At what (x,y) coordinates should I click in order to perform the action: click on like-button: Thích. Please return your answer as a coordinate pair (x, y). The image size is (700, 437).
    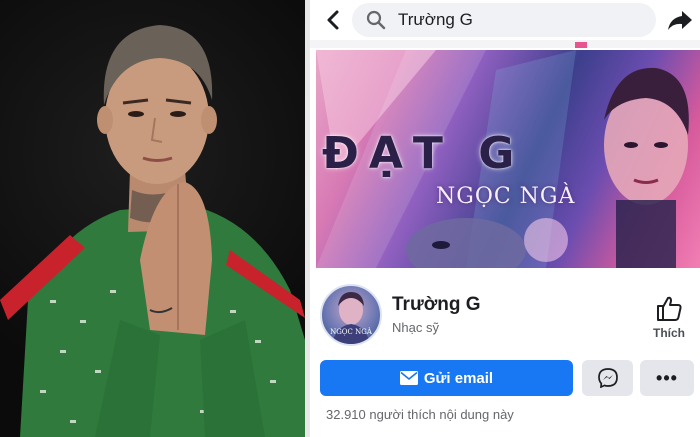
    Looking at the image, I should click on (669, 319).